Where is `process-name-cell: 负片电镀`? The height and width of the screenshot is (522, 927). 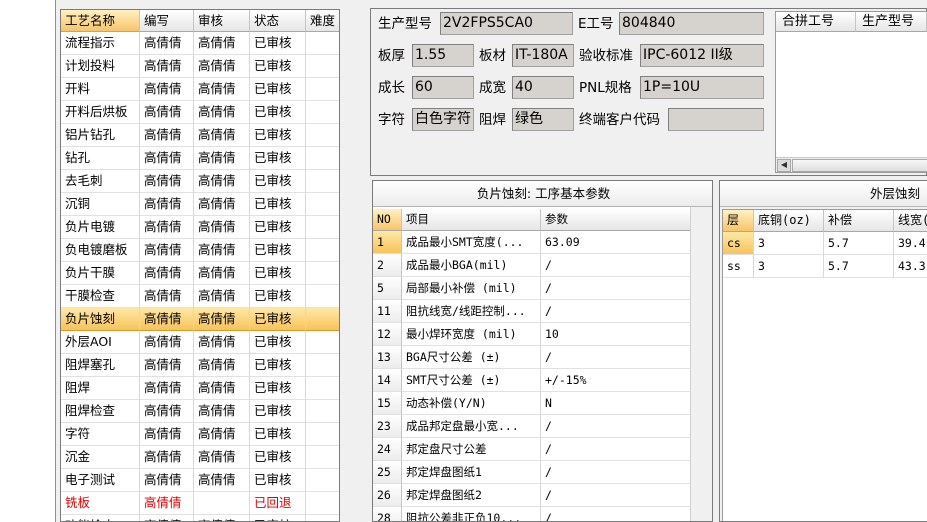
process-name-cell: 负片电镀 is located at coordinates (100, 227).